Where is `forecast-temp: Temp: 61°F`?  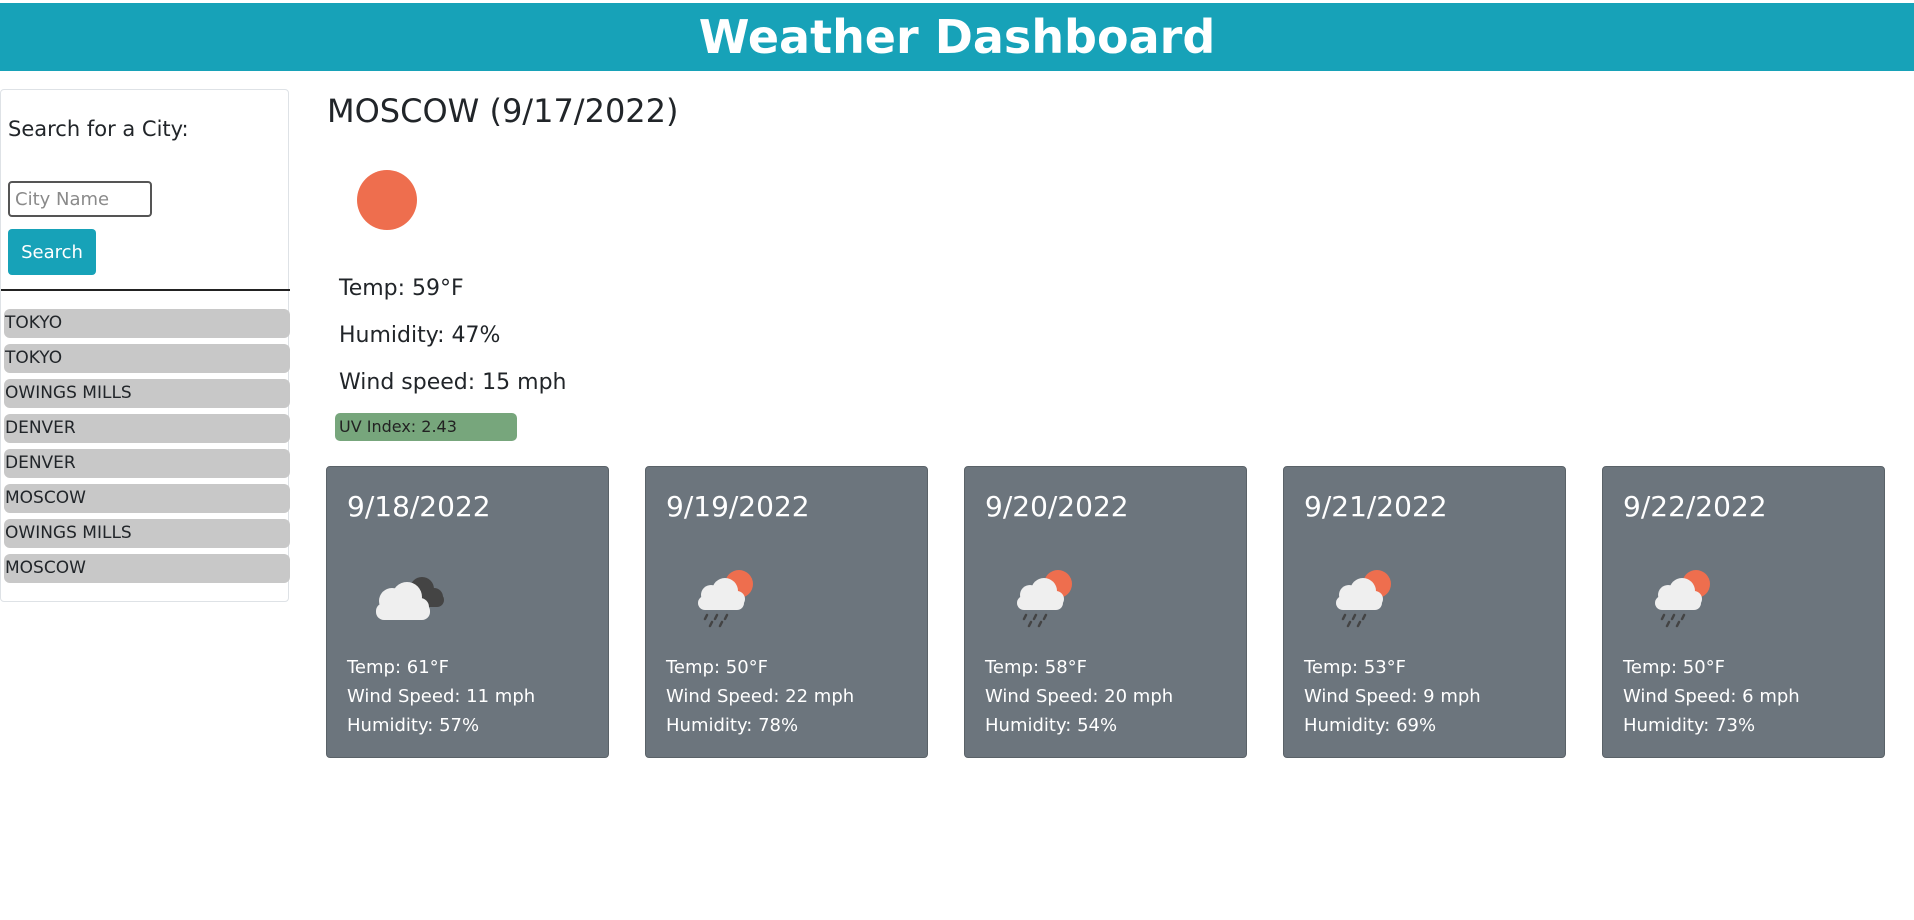 forecast-temp: Temp: 61°F is located at coordinates (398, 667).